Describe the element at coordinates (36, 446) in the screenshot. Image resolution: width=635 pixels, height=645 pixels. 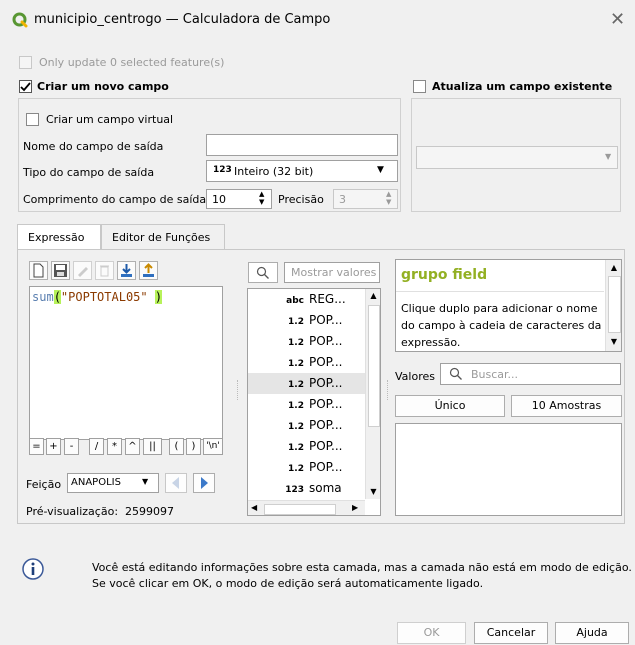
I see `operator-equals-button: =` at that location.